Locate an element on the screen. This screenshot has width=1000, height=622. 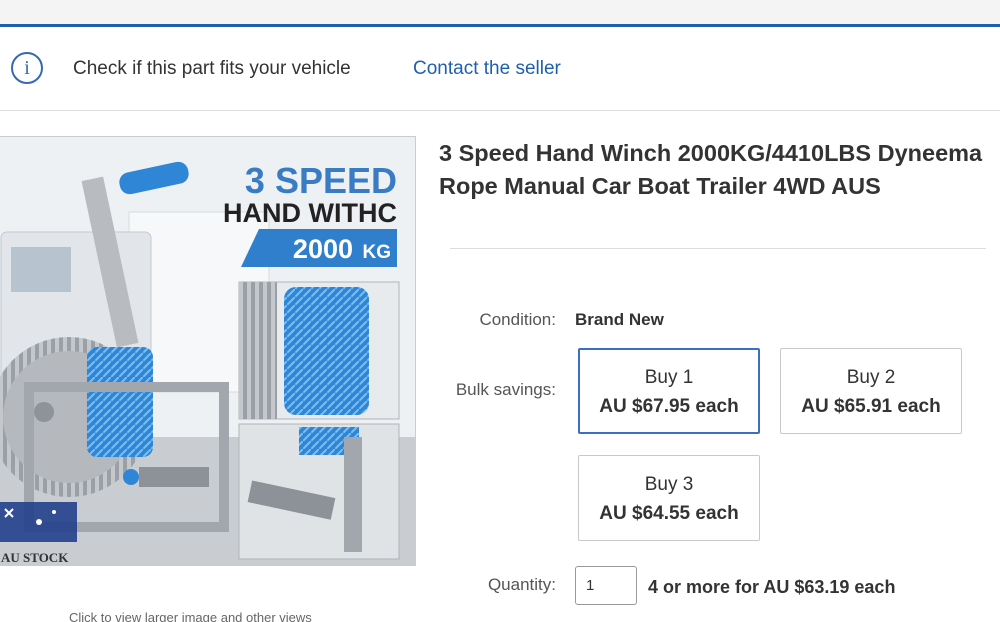
winch-spring-shape is located at coordinates (174, 477).